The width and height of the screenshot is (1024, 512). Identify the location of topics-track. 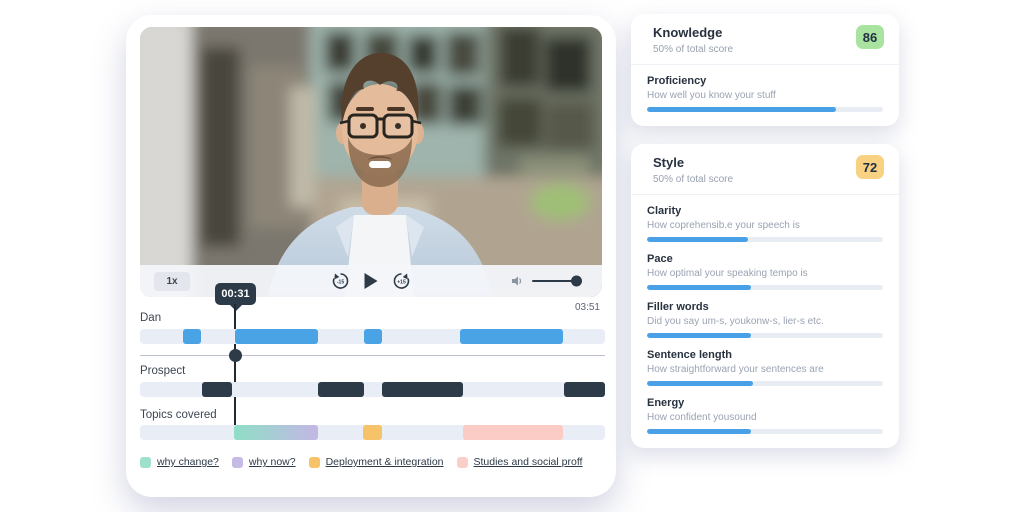
(372, 432).